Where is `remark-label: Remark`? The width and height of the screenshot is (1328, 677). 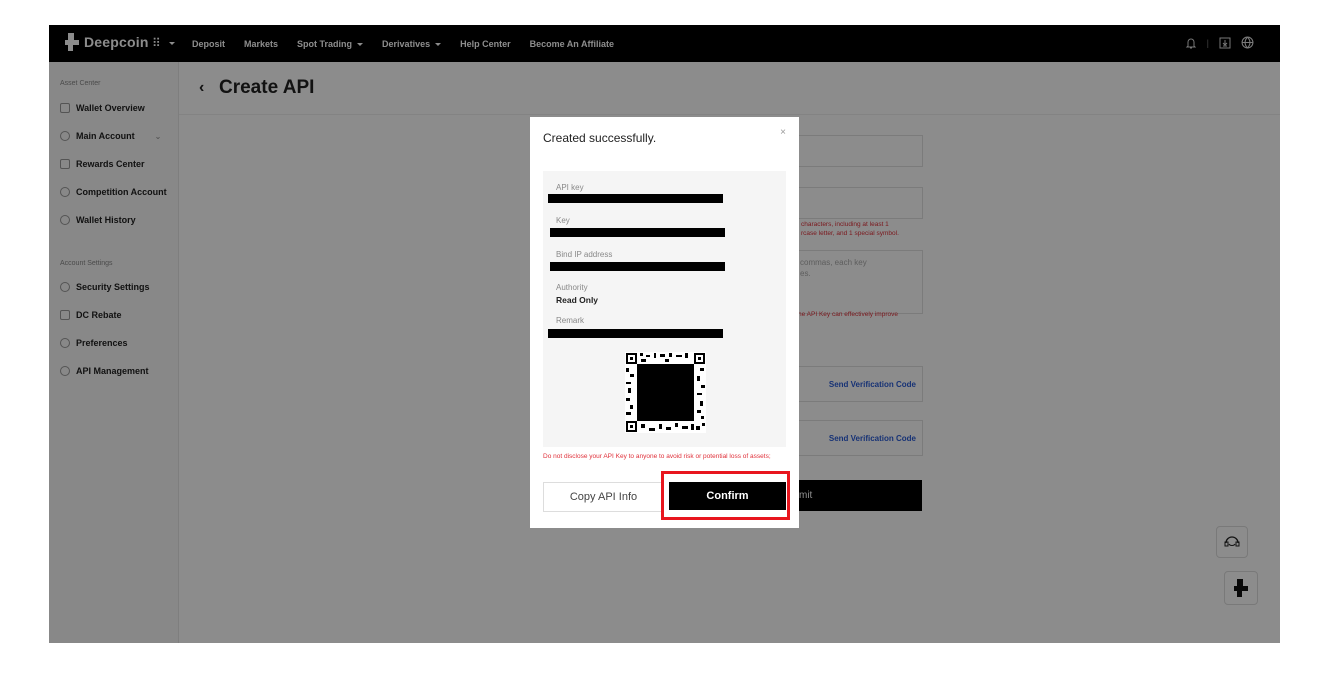
remark-label: Remark is located at coordinates (570, 320).